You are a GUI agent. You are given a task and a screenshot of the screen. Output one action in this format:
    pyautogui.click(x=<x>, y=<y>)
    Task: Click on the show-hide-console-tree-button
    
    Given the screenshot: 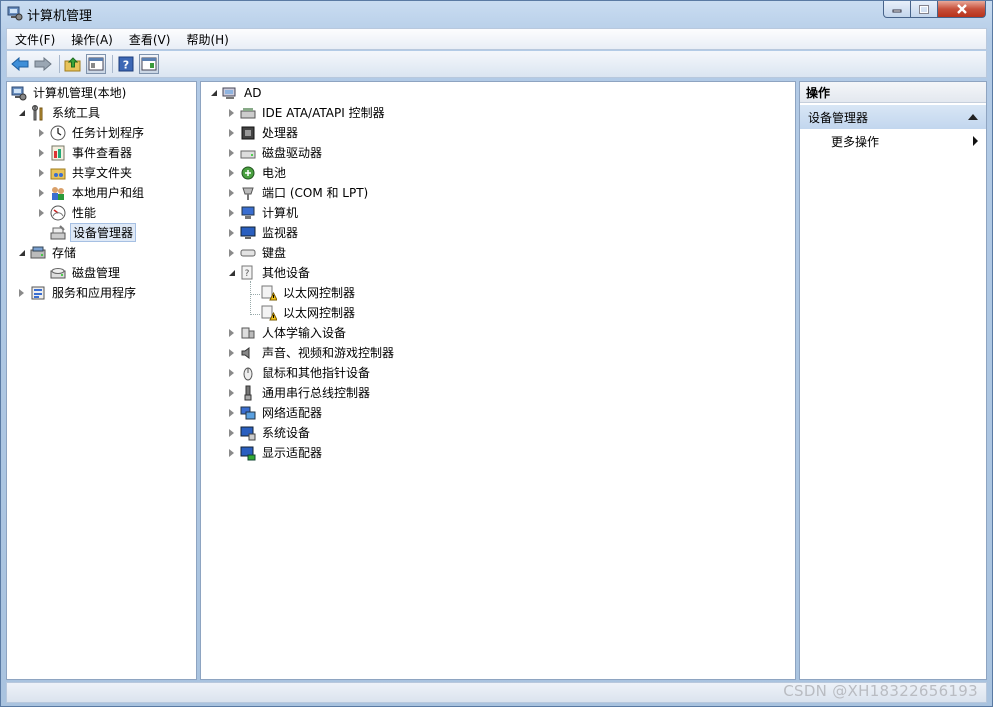 What is the action you would take?
    pyautogui.click(x=96, y=64)
    